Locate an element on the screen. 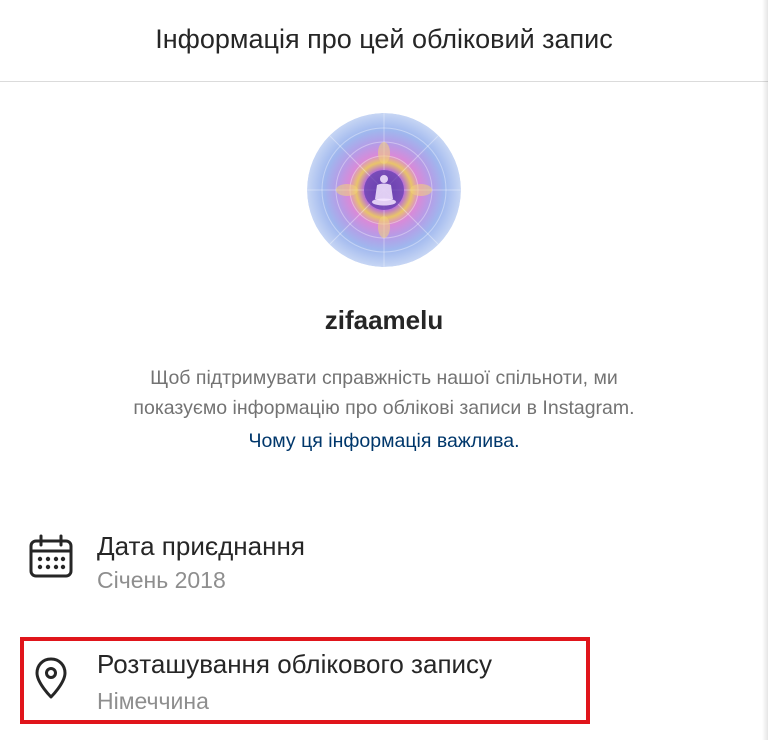  location-highlight-box is located at coordinates (305, 680).